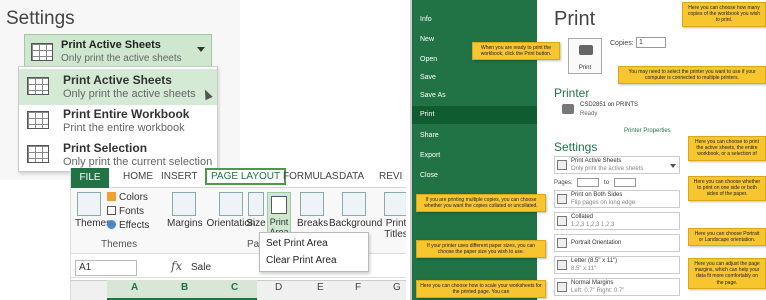  Describe the element at coordinates (201, 267) in the screenshot. I see `formula-input: Sale` at that location.